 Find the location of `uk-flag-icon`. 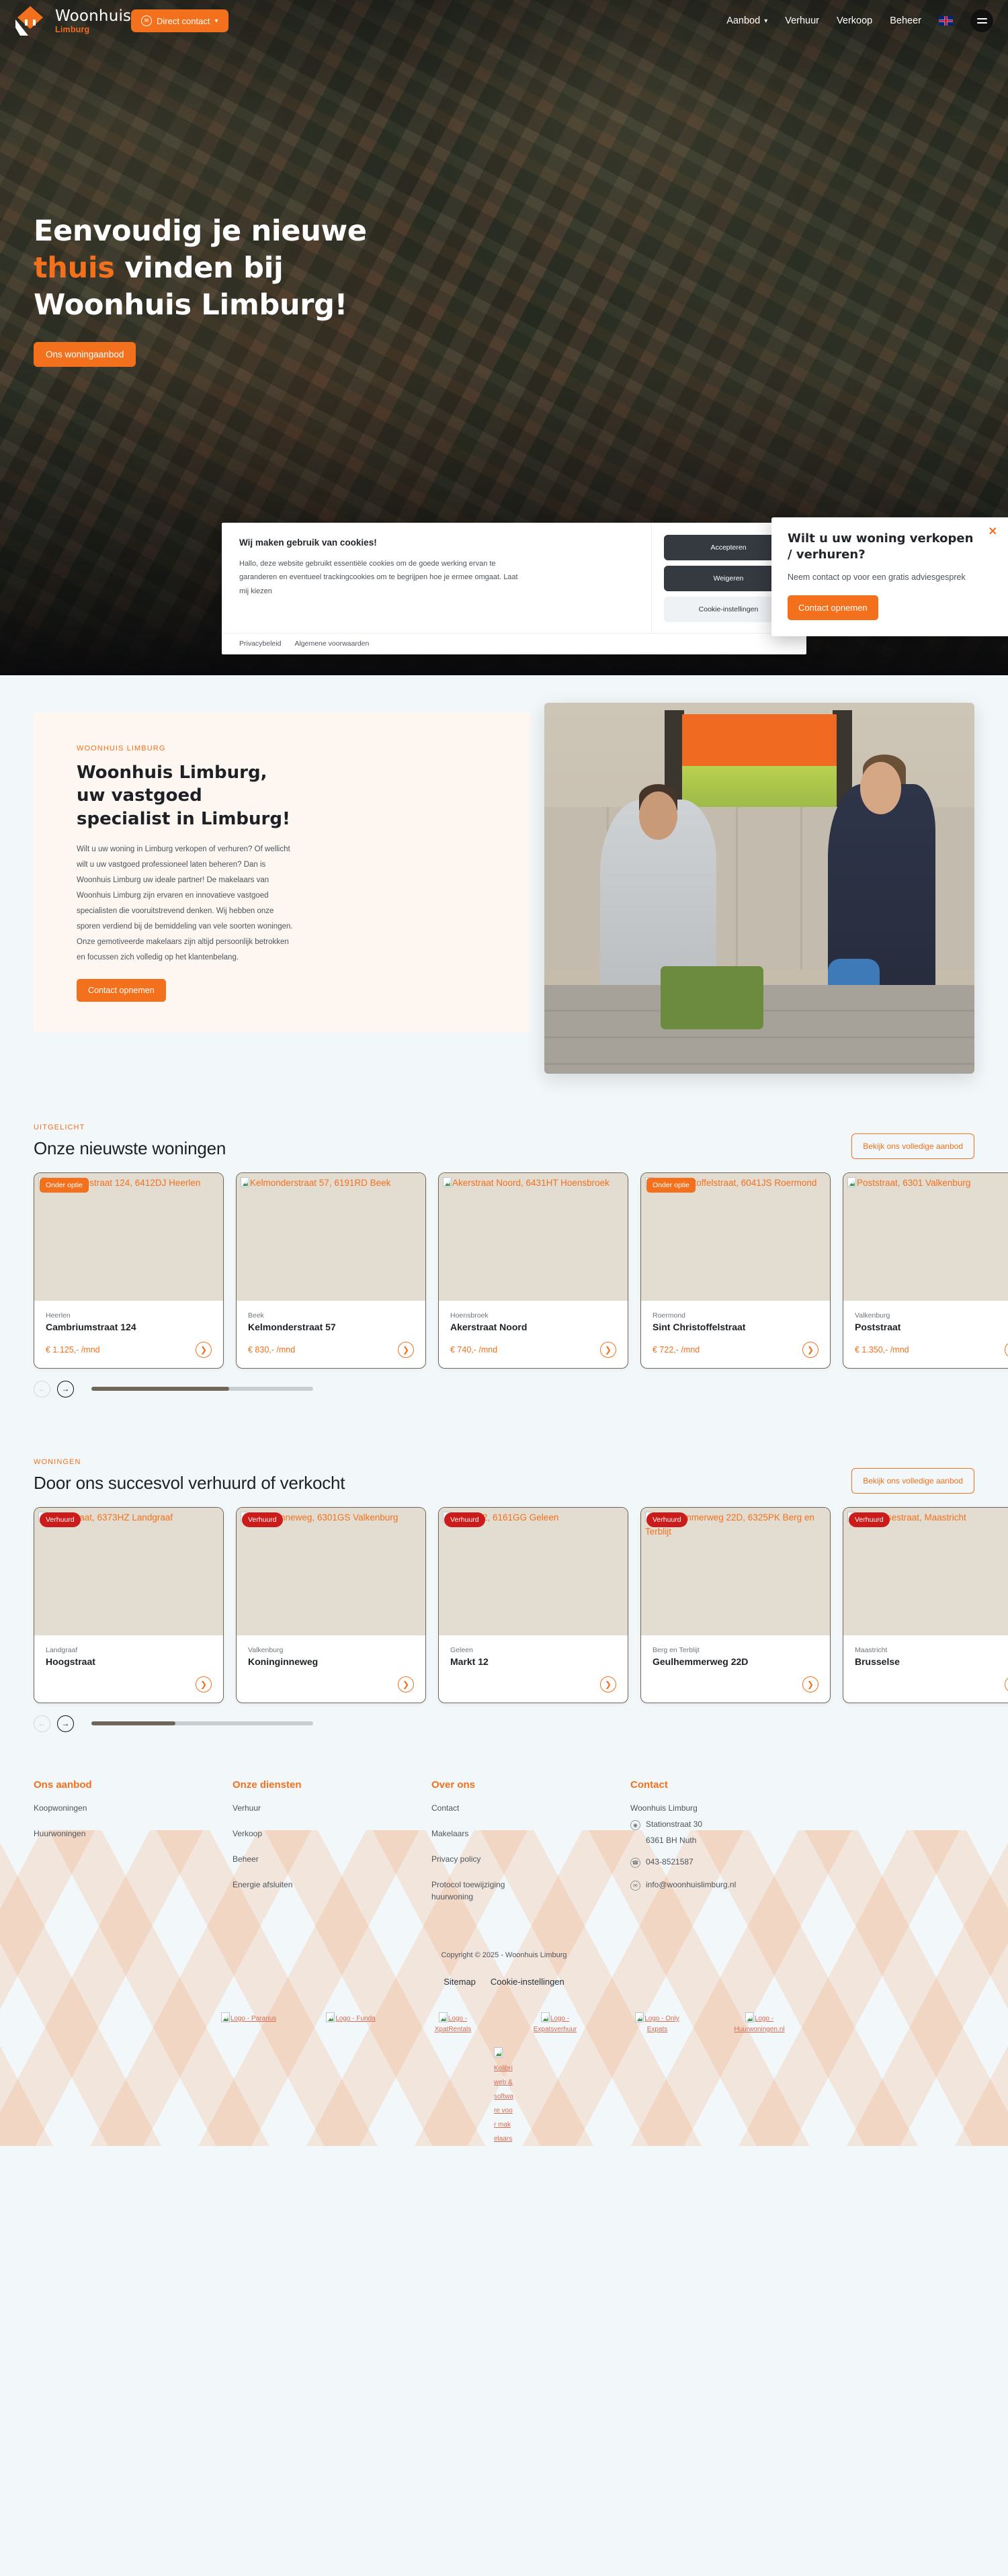

uk-flag-icon is located at coordinates (946, 21).